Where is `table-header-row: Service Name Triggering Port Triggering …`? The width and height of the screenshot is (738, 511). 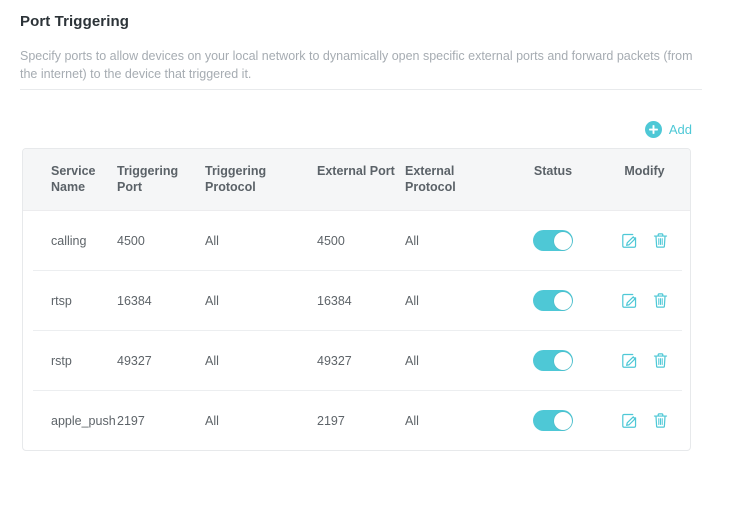 table-header-row: Service Name Triggering Port Triggering … is located at coordinates (356, 180).